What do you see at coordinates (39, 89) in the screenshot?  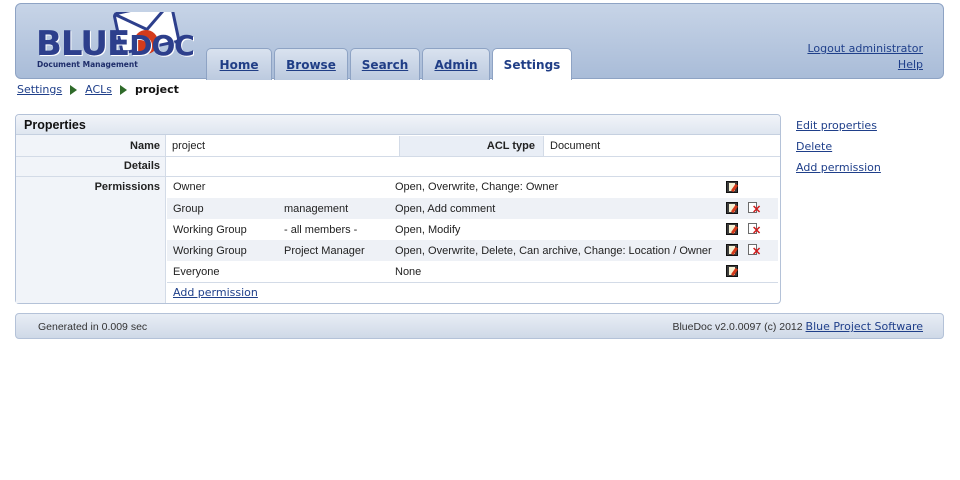 I see `breadcrumb-settings: Settings` at bounding box center [39, 89].